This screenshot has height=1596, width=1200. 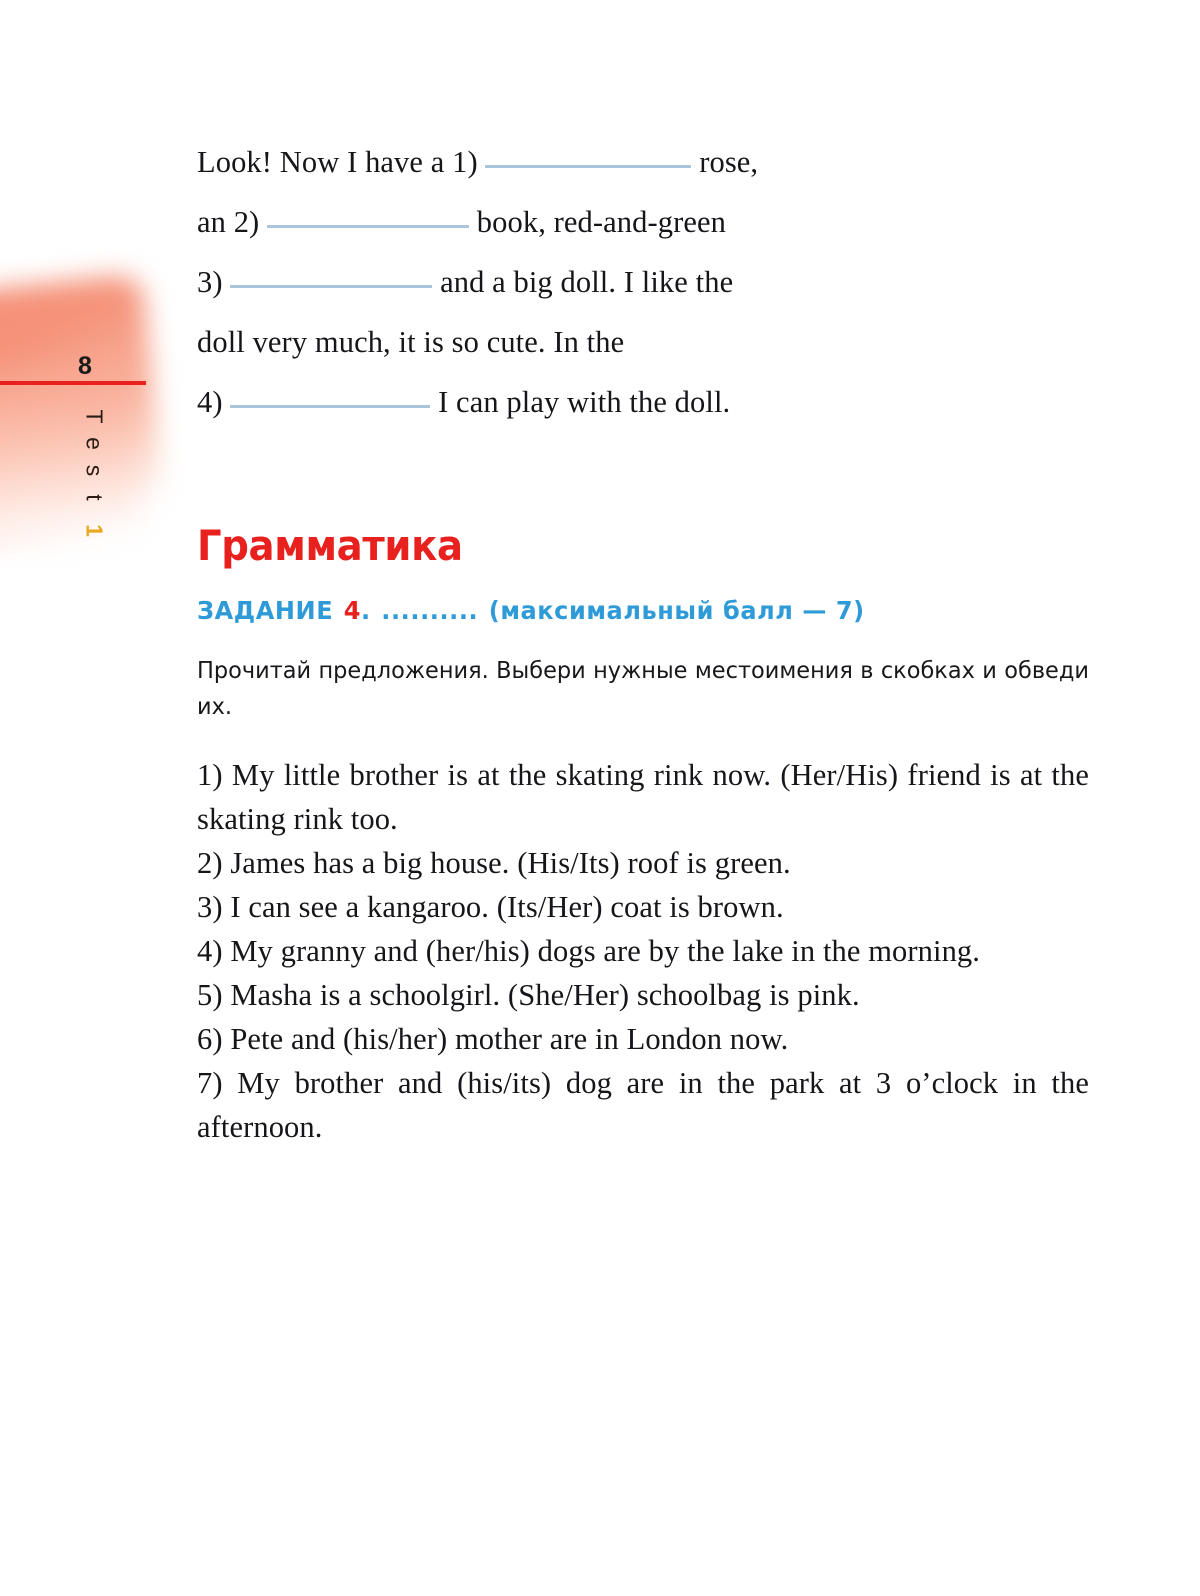 What do you see at coordinates (228, 222) in the screenshot?
I see `cloze-text-2a: an 2)` at bounding box center [228, 222].